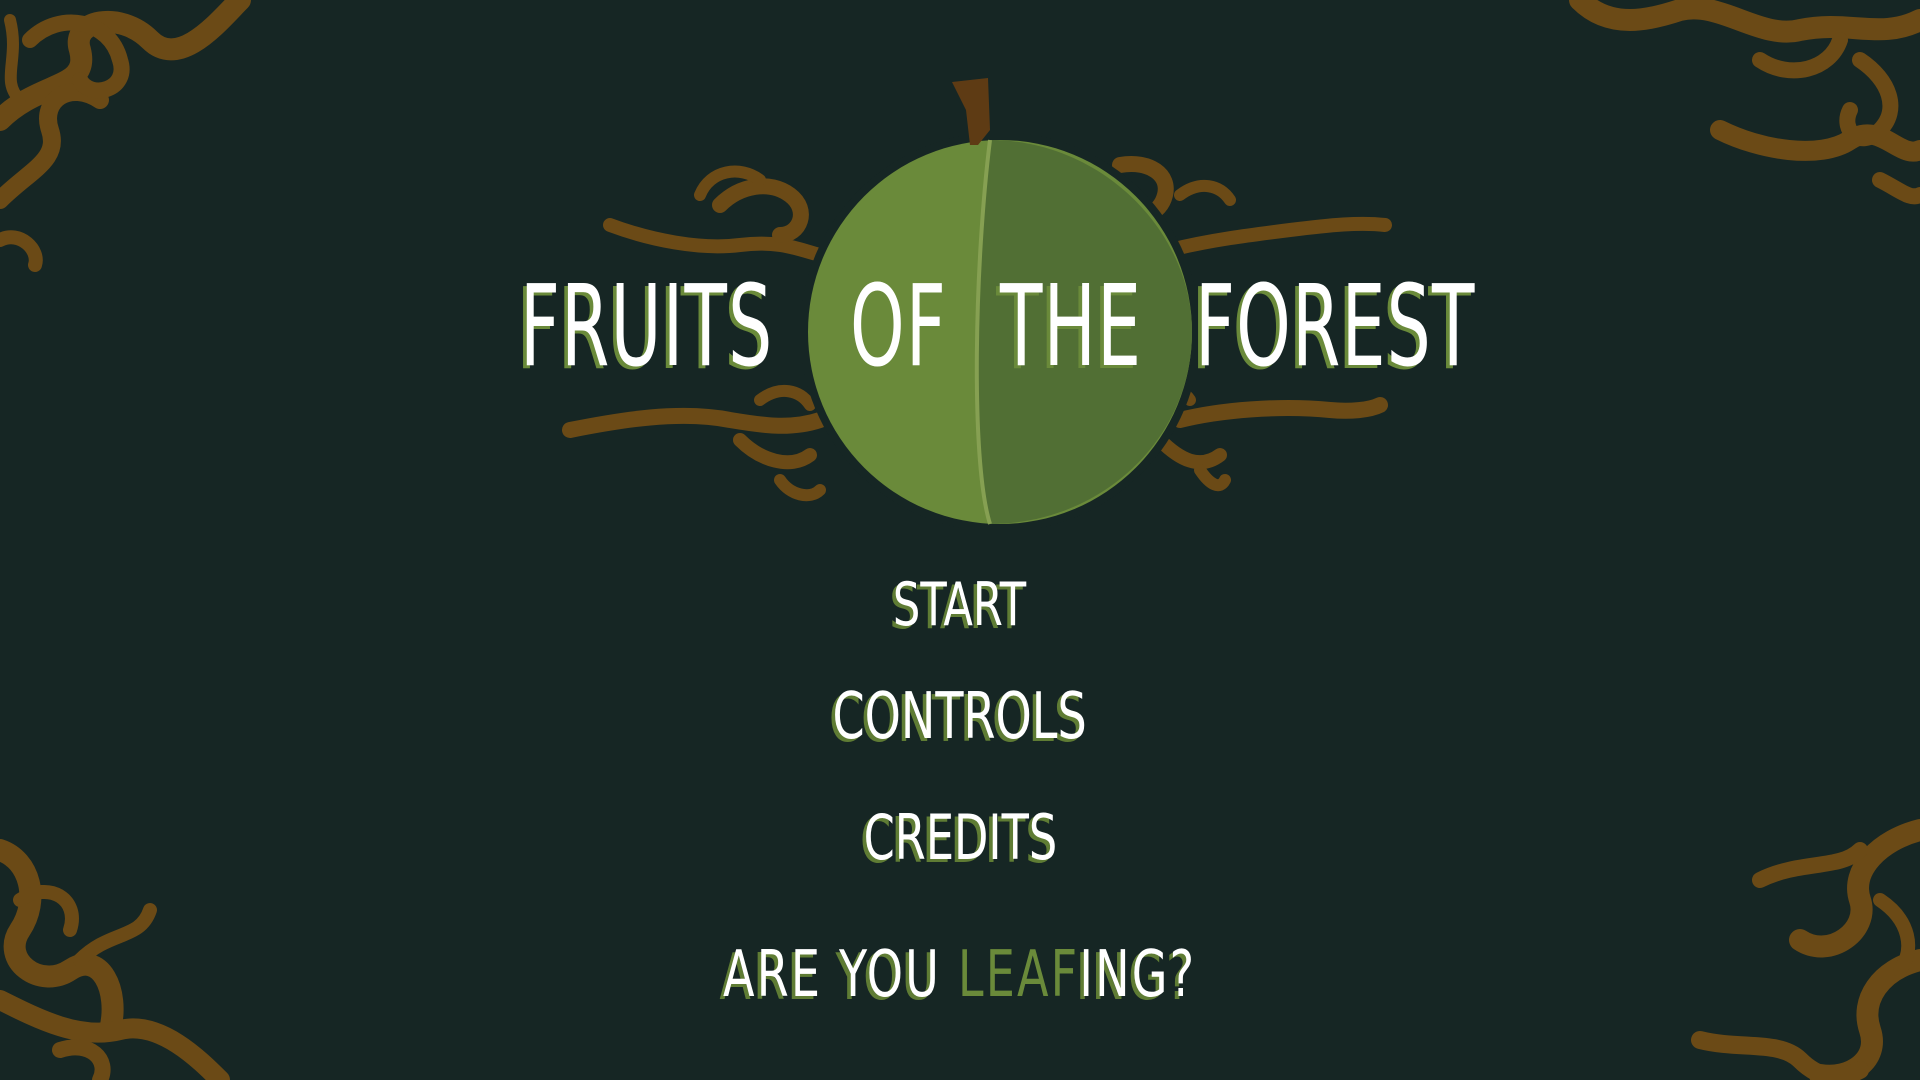 The height and width of the screenshot is (1080, 1920). What do you see at coordinates (1071, 327) in the screenshot?
I see `title-word-the: THE` at bounding box center [1071, 327].